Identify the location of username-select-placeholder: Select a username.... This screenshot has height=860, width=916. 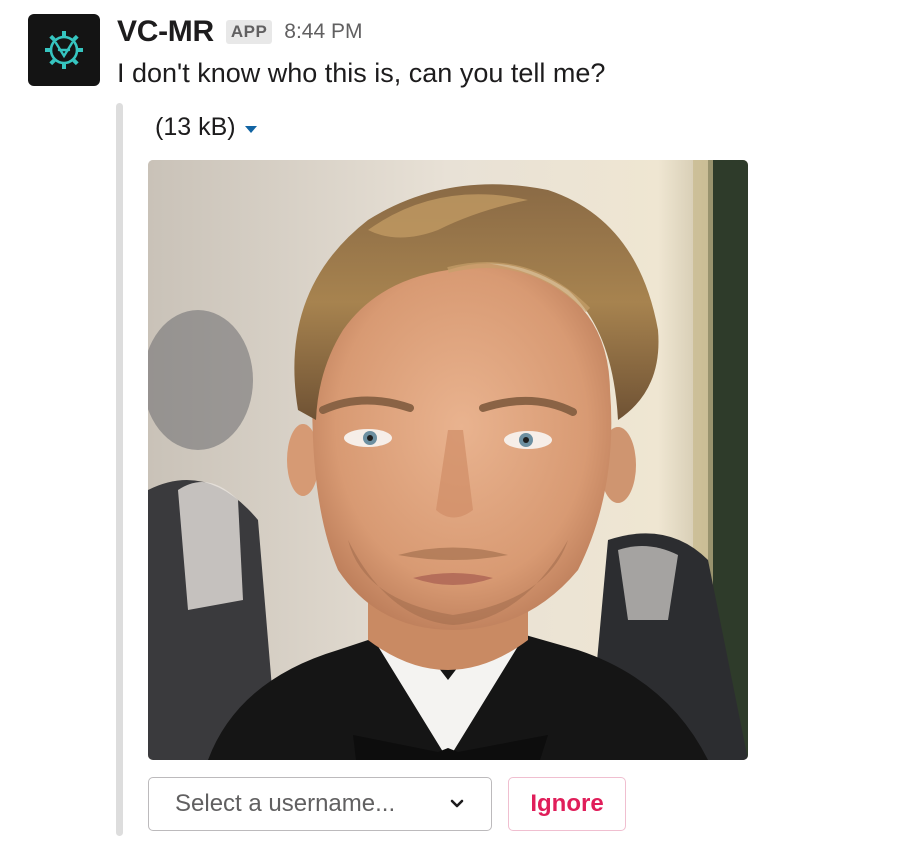
(285, 803).